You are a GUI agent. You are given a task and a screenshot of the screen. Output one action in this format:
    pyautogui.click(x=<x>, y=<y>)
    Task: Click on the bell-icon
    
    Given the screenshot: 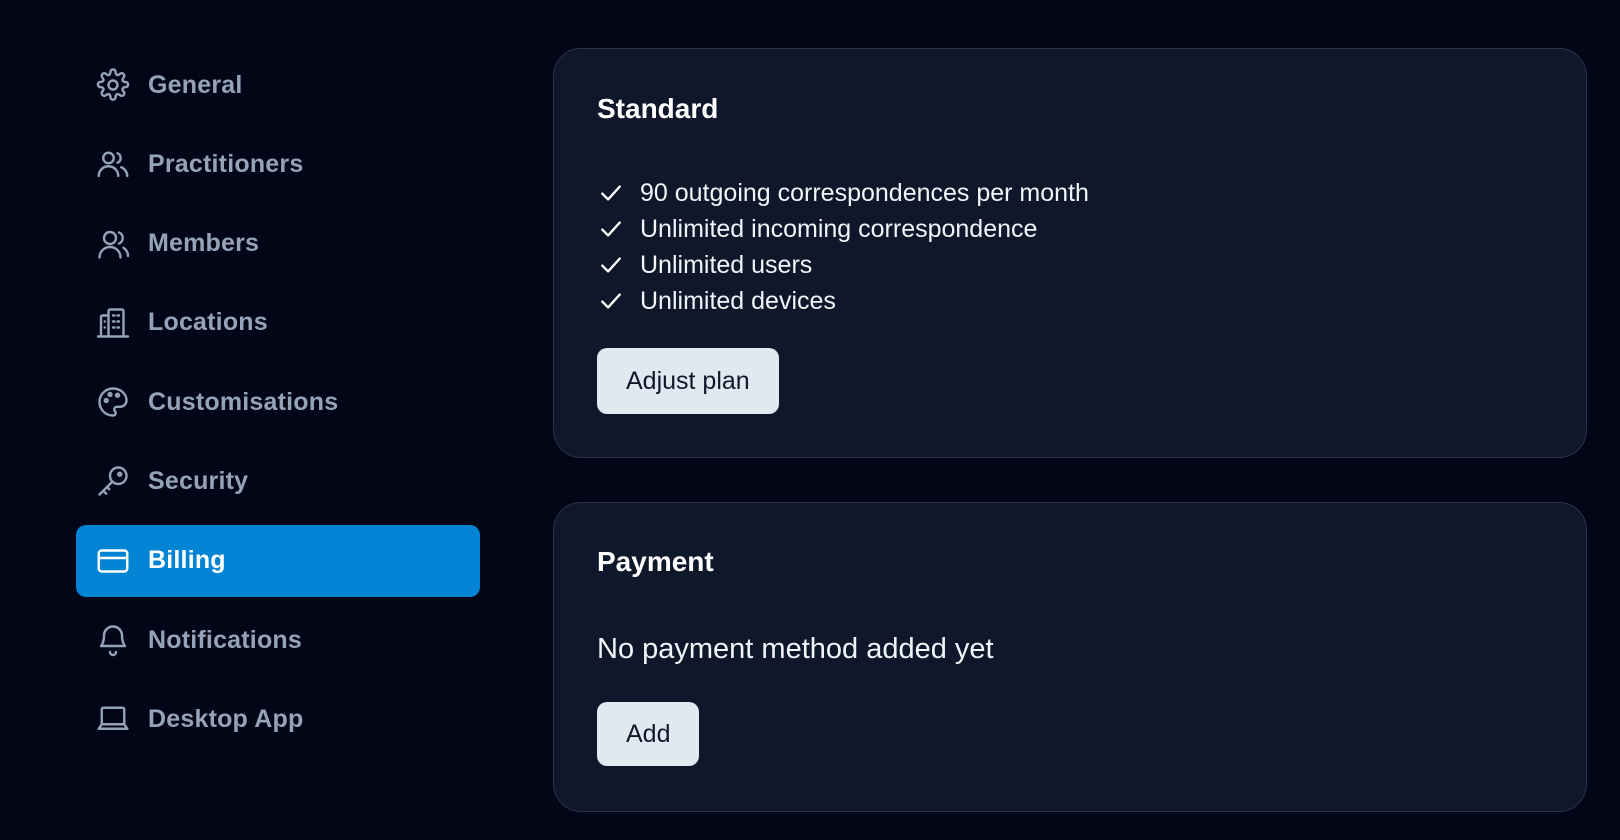 What is the action you would take?
    pyautogui.click(x=113, y=640)
    